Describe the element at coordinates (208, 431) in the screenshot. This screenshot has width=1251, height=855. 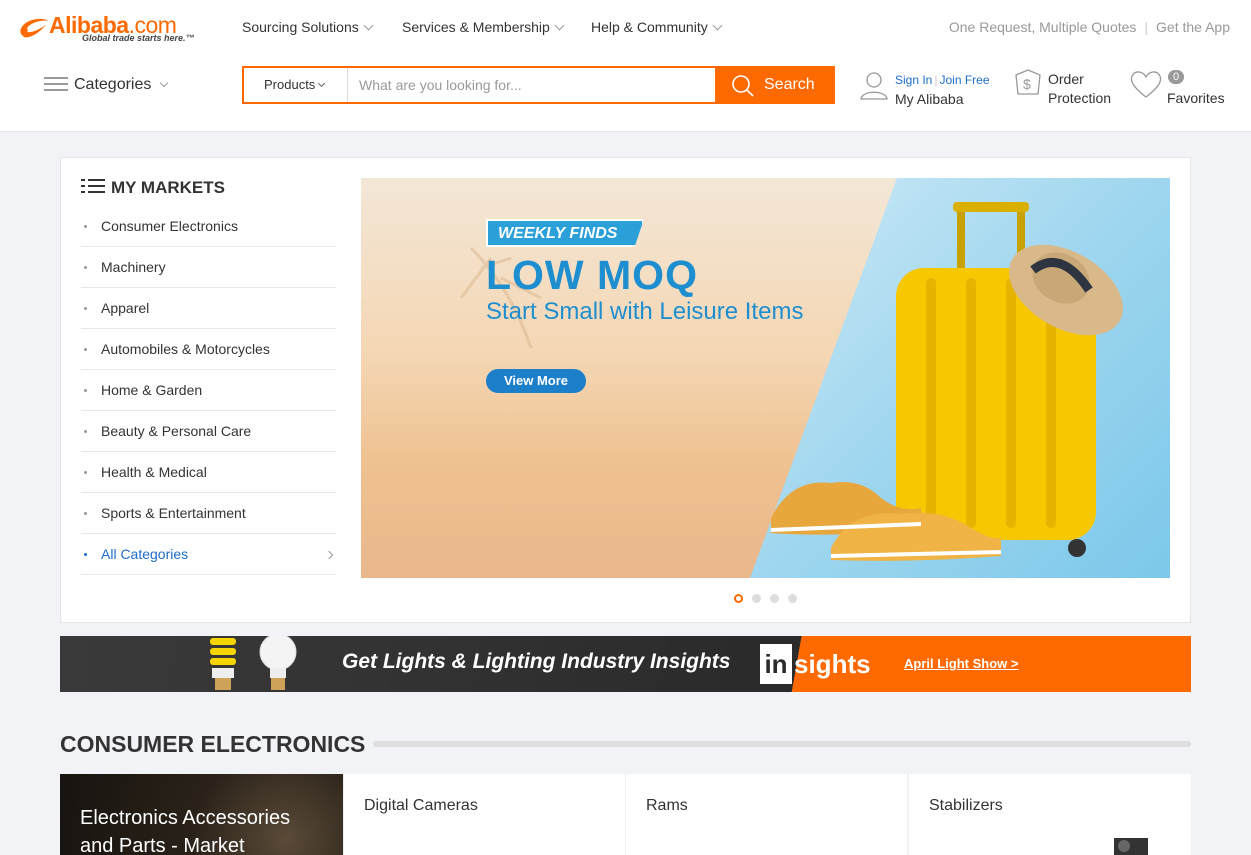
I see `market-item-beauty: Beauty & Personal Care` at that location.